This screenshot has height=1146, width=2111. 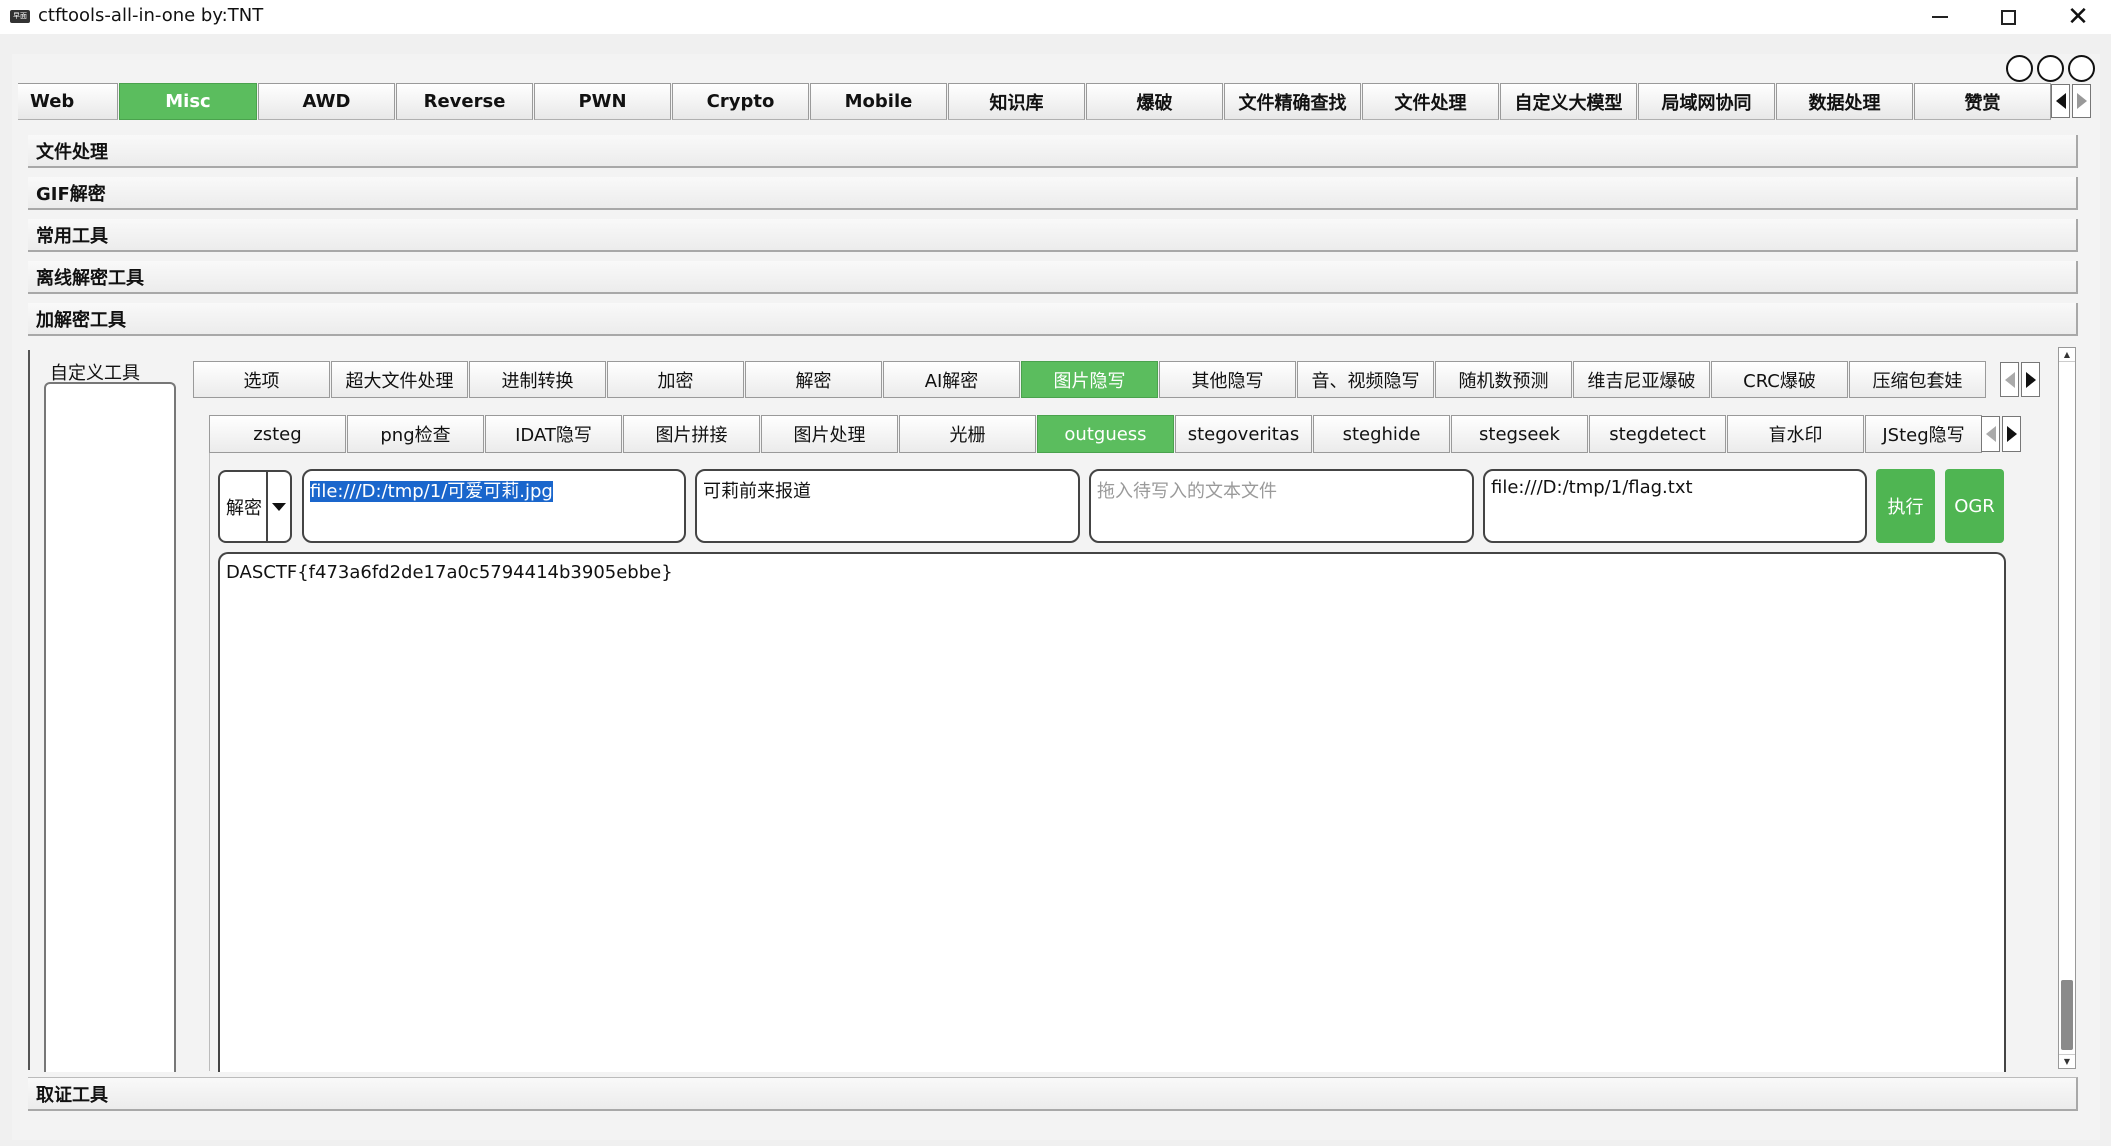 I want to click on tooltab-png-check: png检查, so click(x=415, y=434).